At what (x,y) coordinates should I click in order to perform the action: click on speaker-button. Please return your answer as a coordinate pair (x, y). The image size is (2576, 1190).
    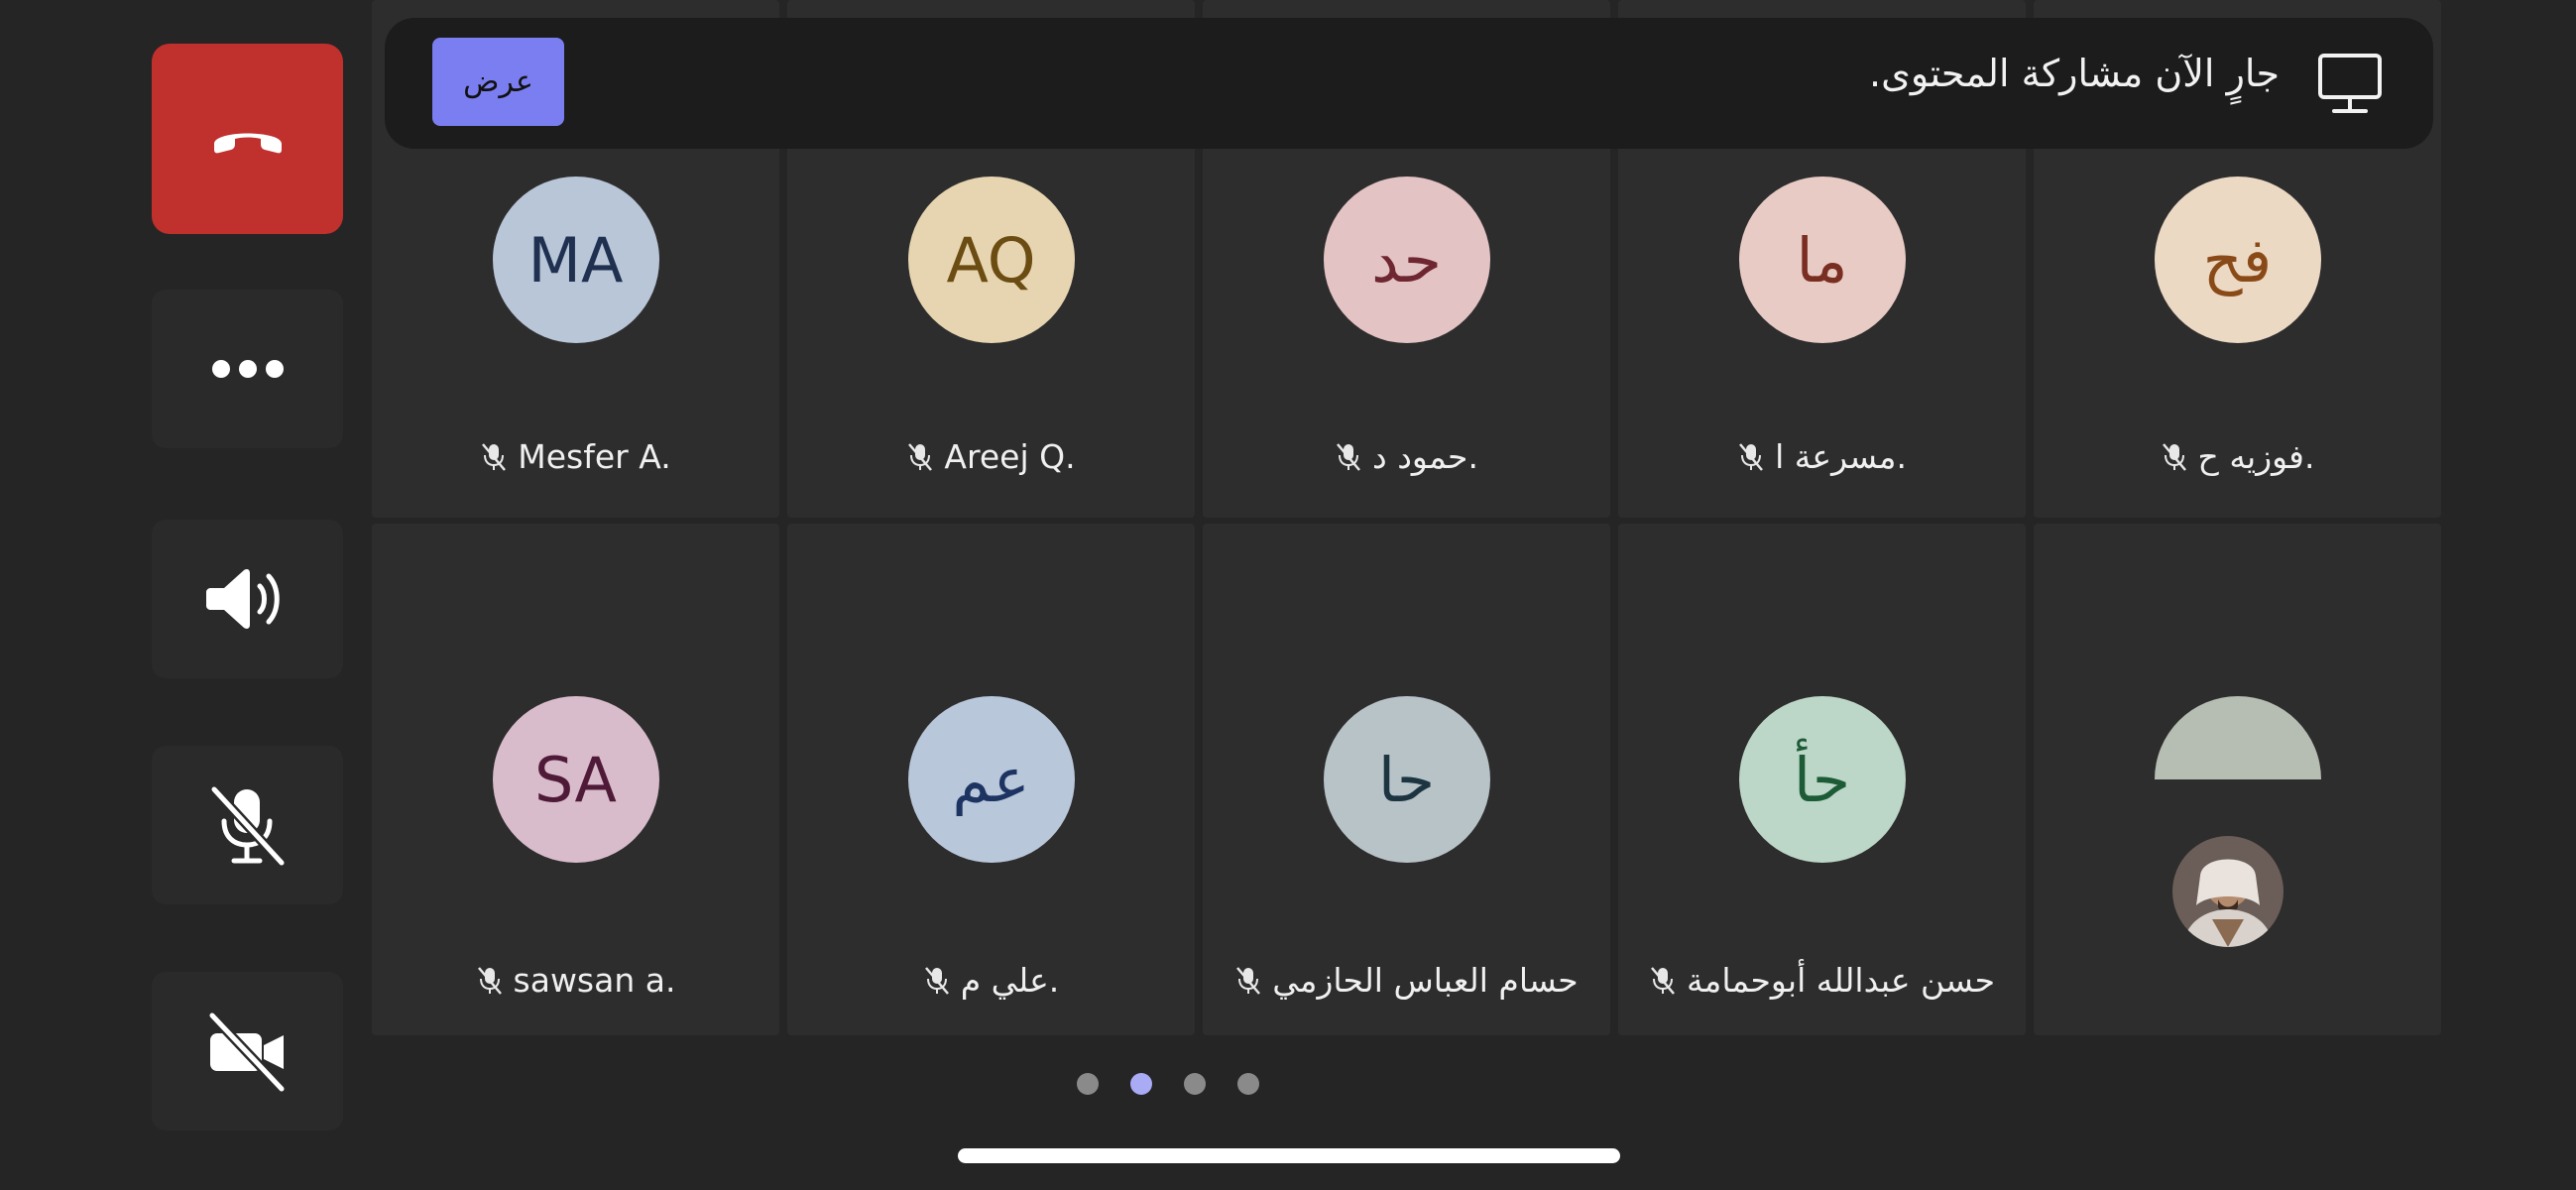
    Looking at the image, I should click on (248, 599).